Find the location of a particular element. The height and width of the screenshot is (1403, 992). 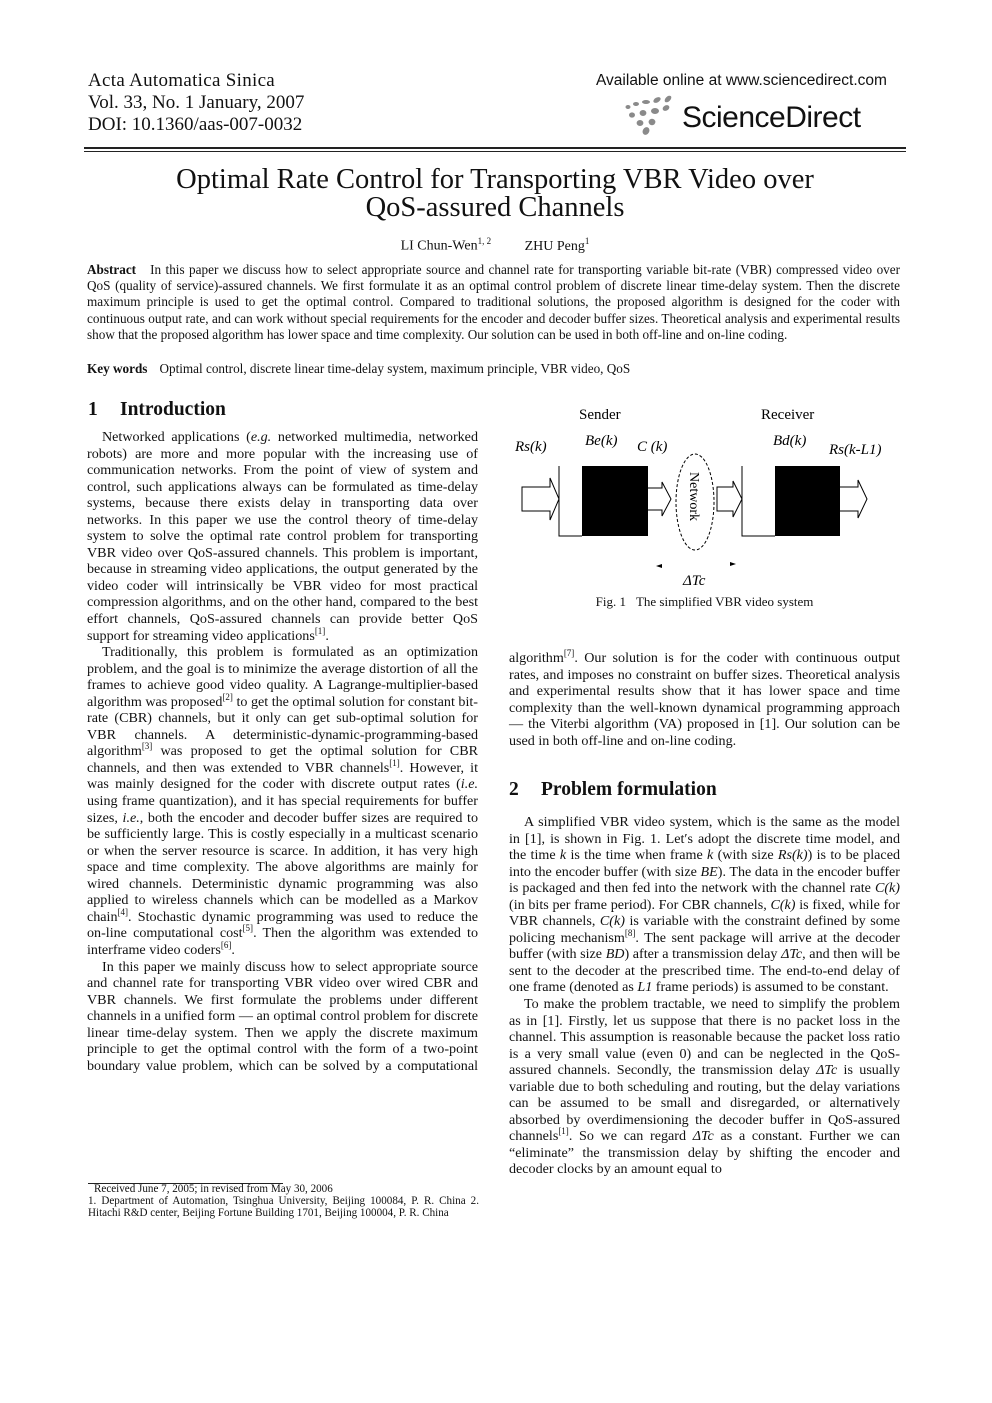

output-rate-label: Rs(k-L1) is located at coordinates (855, 450).